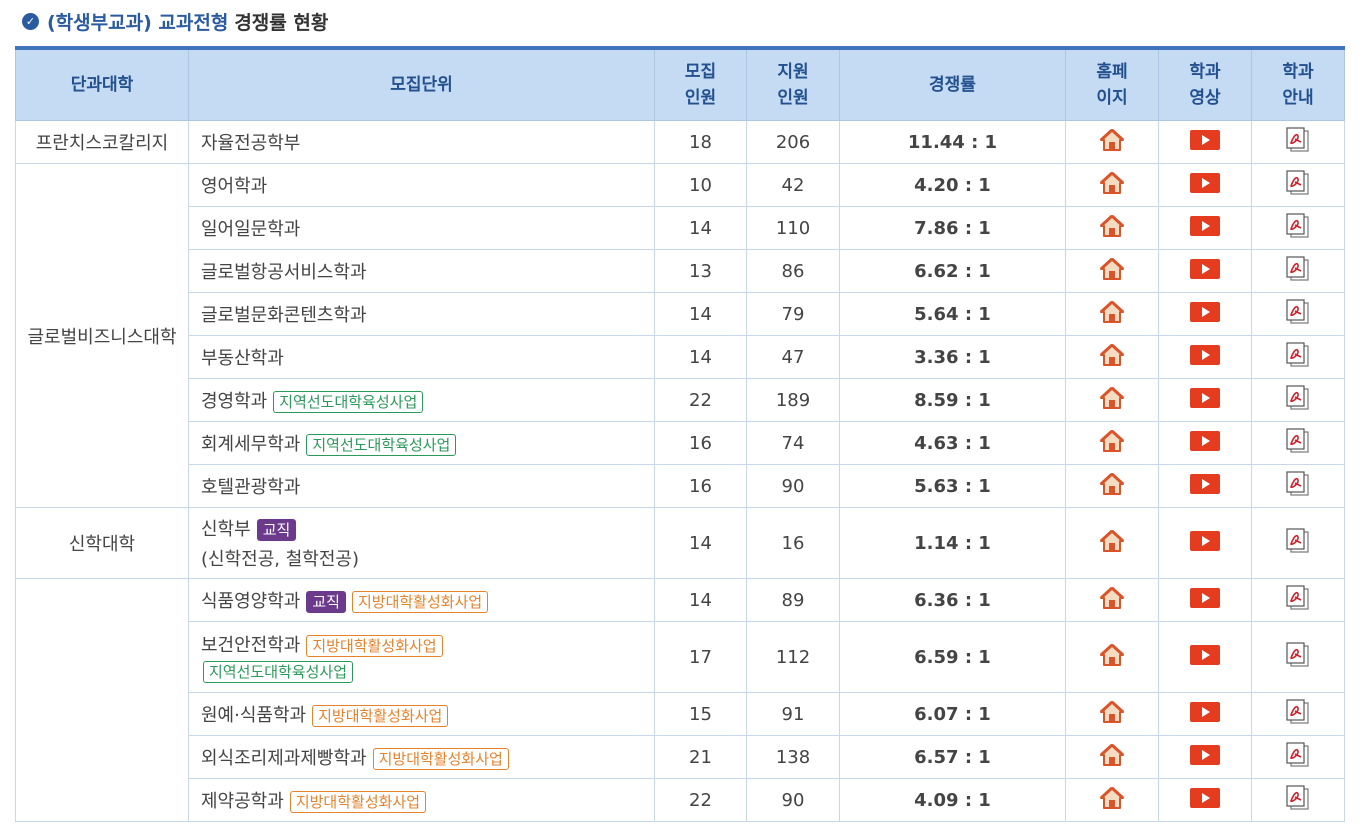 The image size is (1365, 827). Describe the element at coordinates (793, 84) in the screenshot. I see `header-applicants: 지원 인원` at that location.